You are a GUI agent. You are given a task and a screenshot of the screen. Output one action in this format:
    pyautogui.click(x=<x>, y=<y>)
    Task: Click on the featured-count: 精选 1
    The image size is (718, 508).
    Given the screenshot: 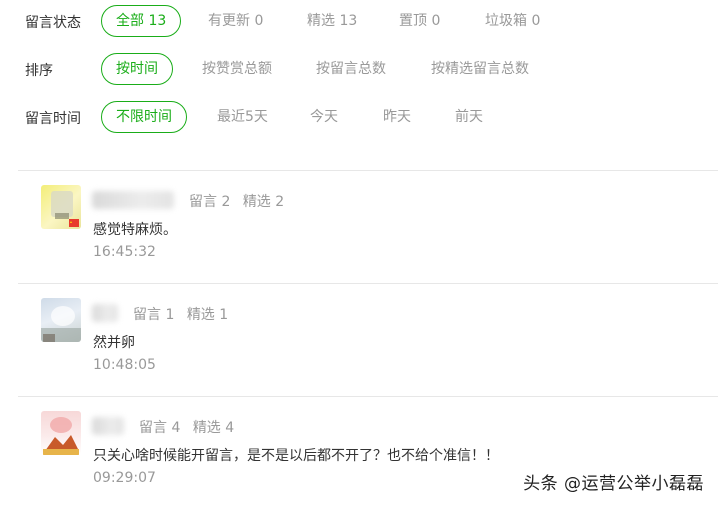 What is the action you would take?
    pyautogui.click(x=207, y=315)
    